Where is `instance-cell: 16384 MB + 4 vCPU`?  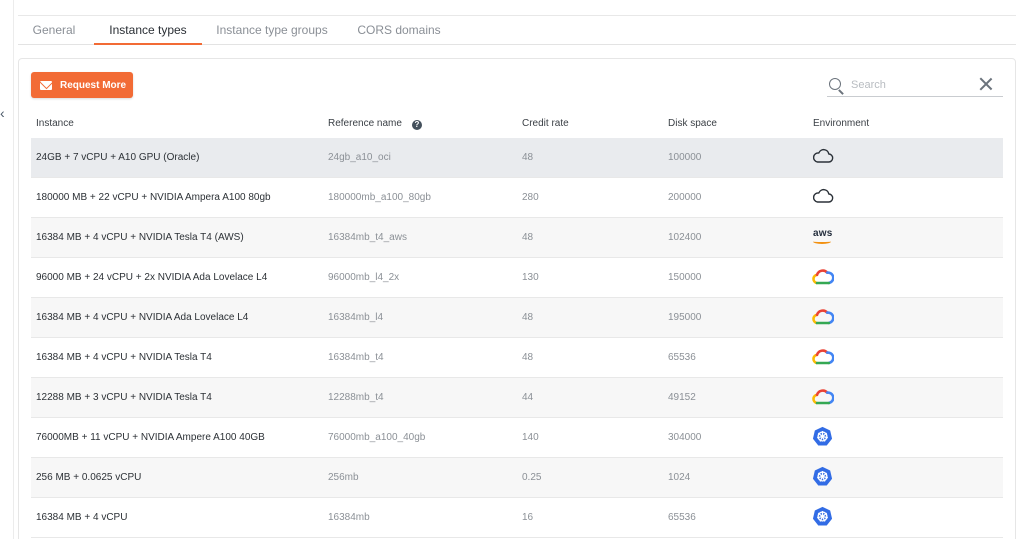 instance-cell: 16384 MB + 4 vCPU is located at coordinates (82, 517).